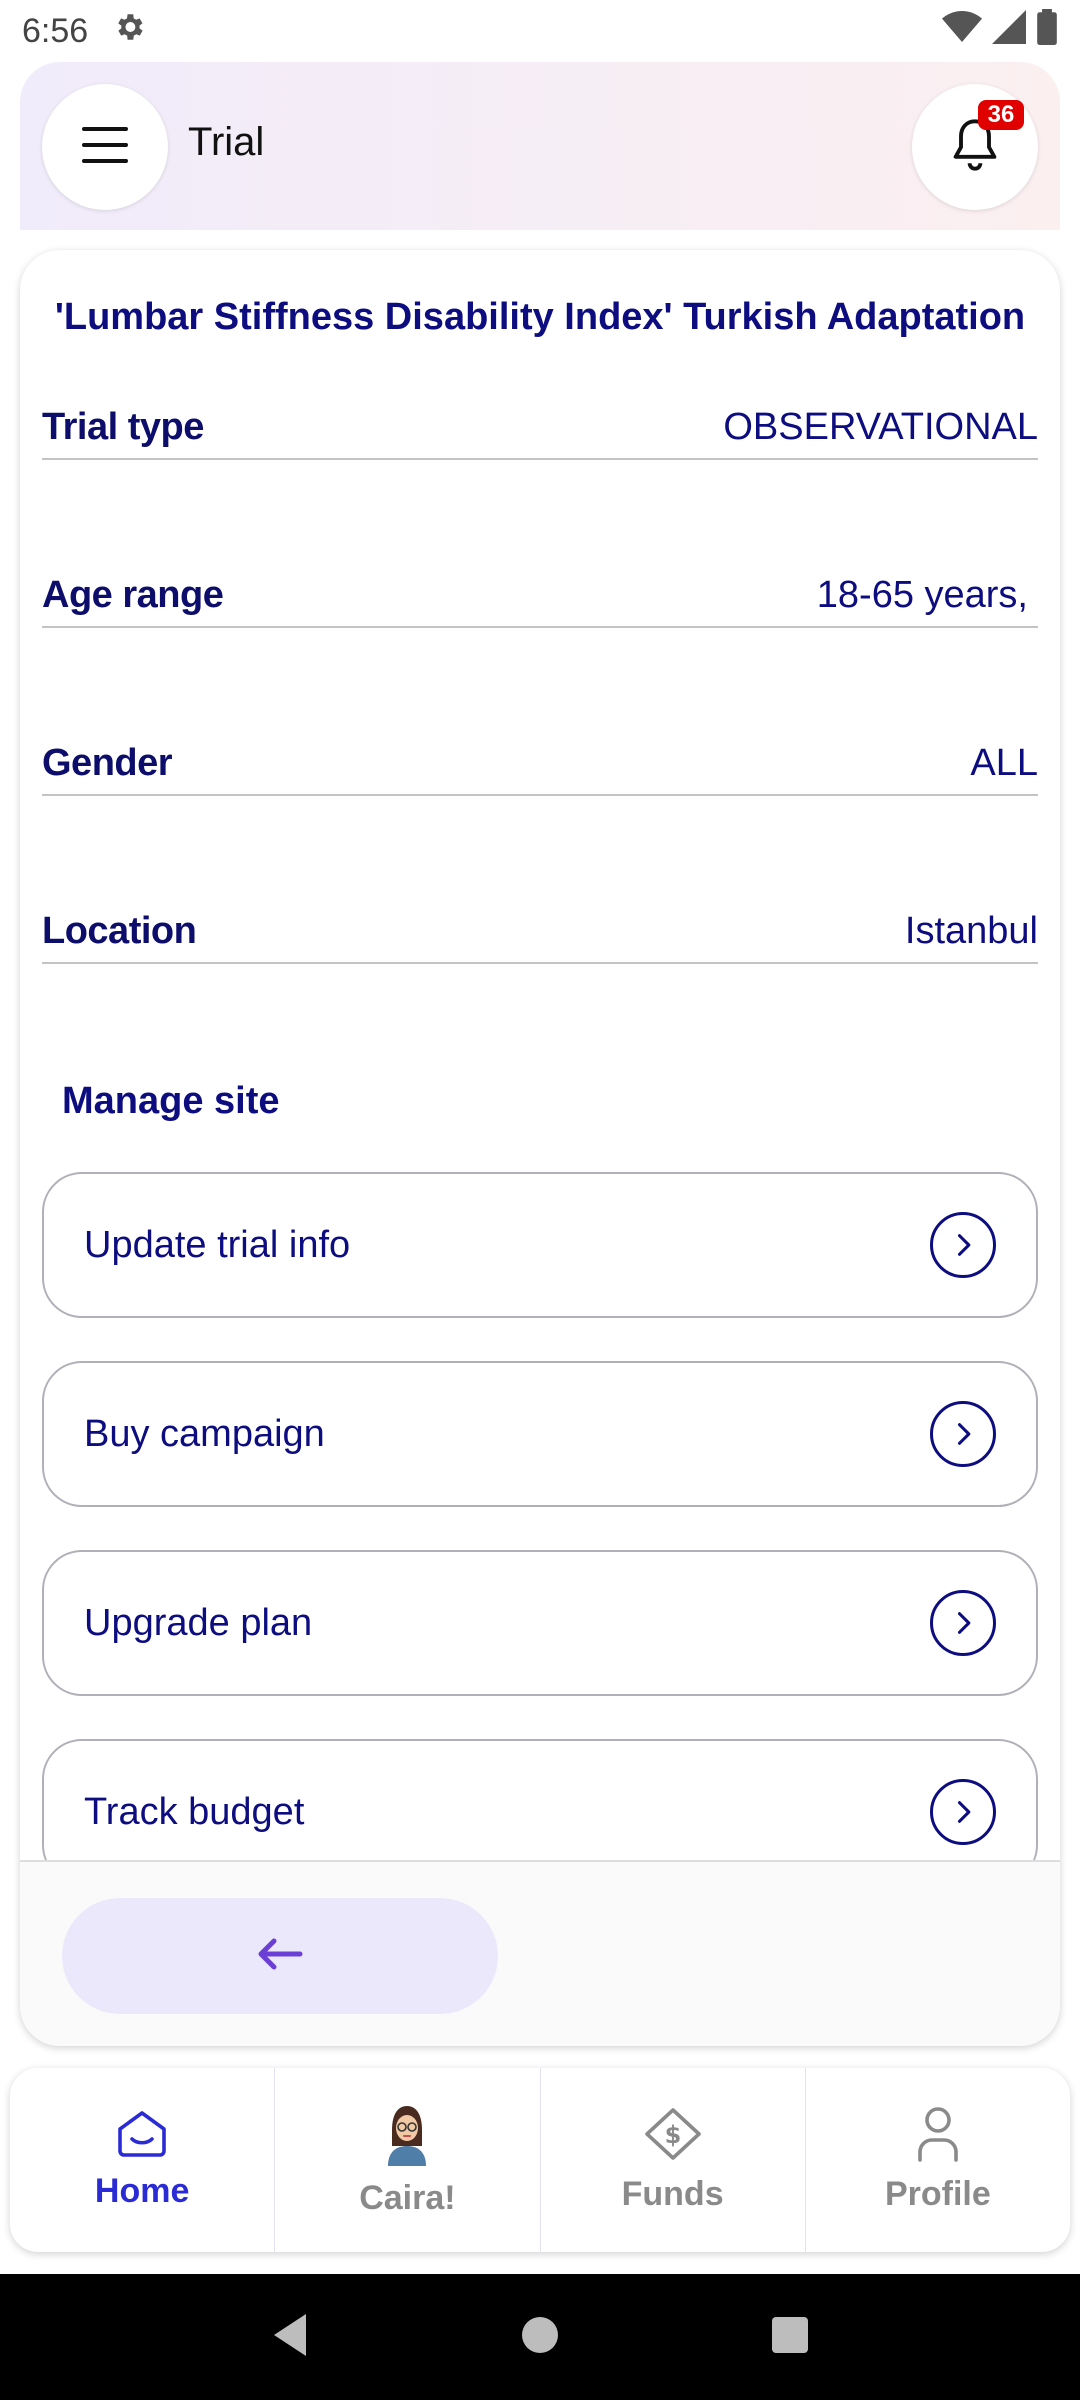  I want to click on status-bar: 6:56, so click(540, 31).